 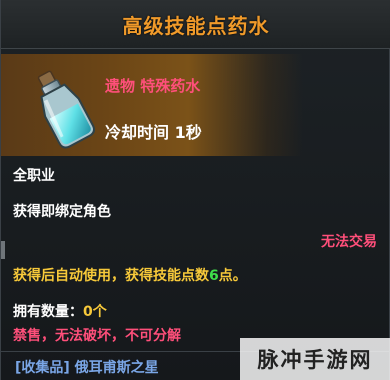 I want to click on owned-quantity: 拥有数量：0个, so click(x=60, y=311).